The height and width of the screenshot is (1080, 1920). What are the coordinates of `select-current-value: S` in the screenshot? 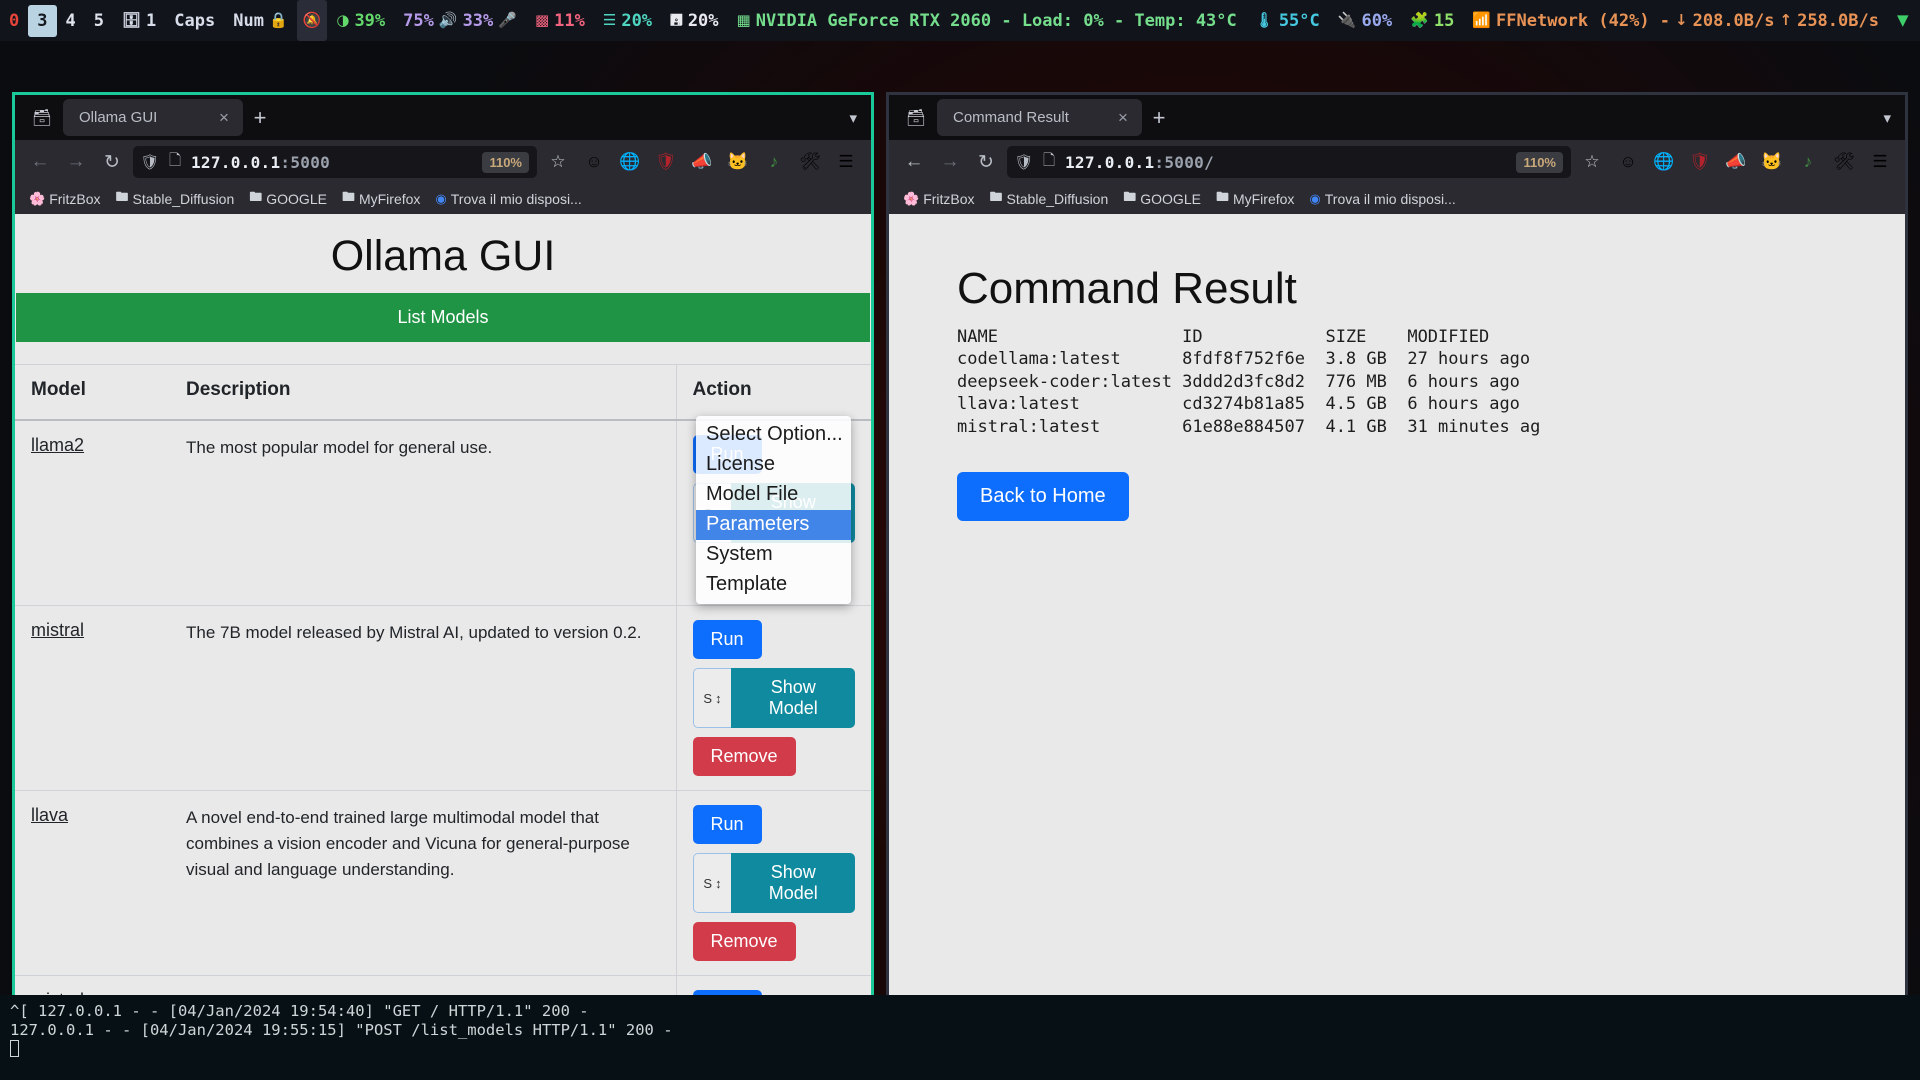 It's located at (708, 883).